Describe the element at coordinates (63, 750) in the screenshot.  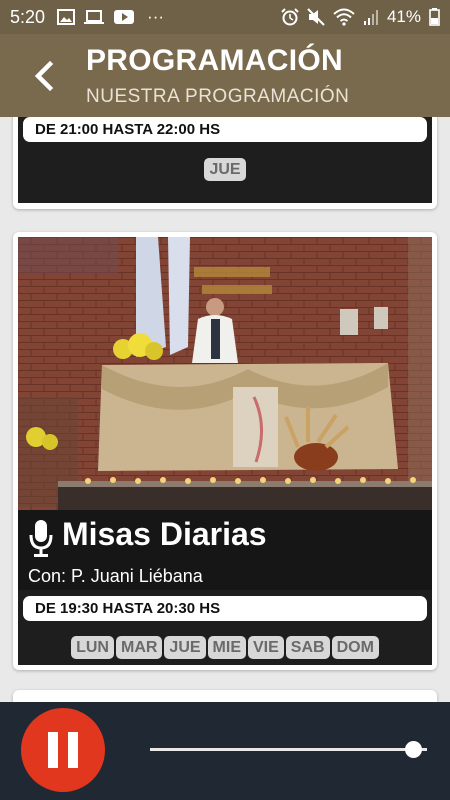
I see `pause-button` at that location.